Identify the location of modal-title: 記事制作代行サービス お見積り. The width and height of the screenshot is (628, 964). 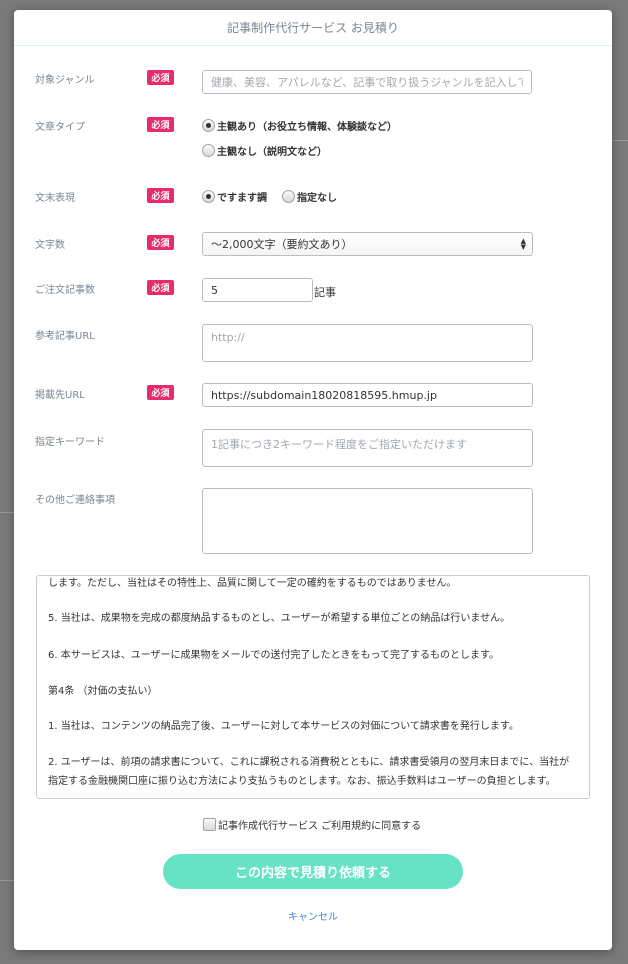
(313, 28).